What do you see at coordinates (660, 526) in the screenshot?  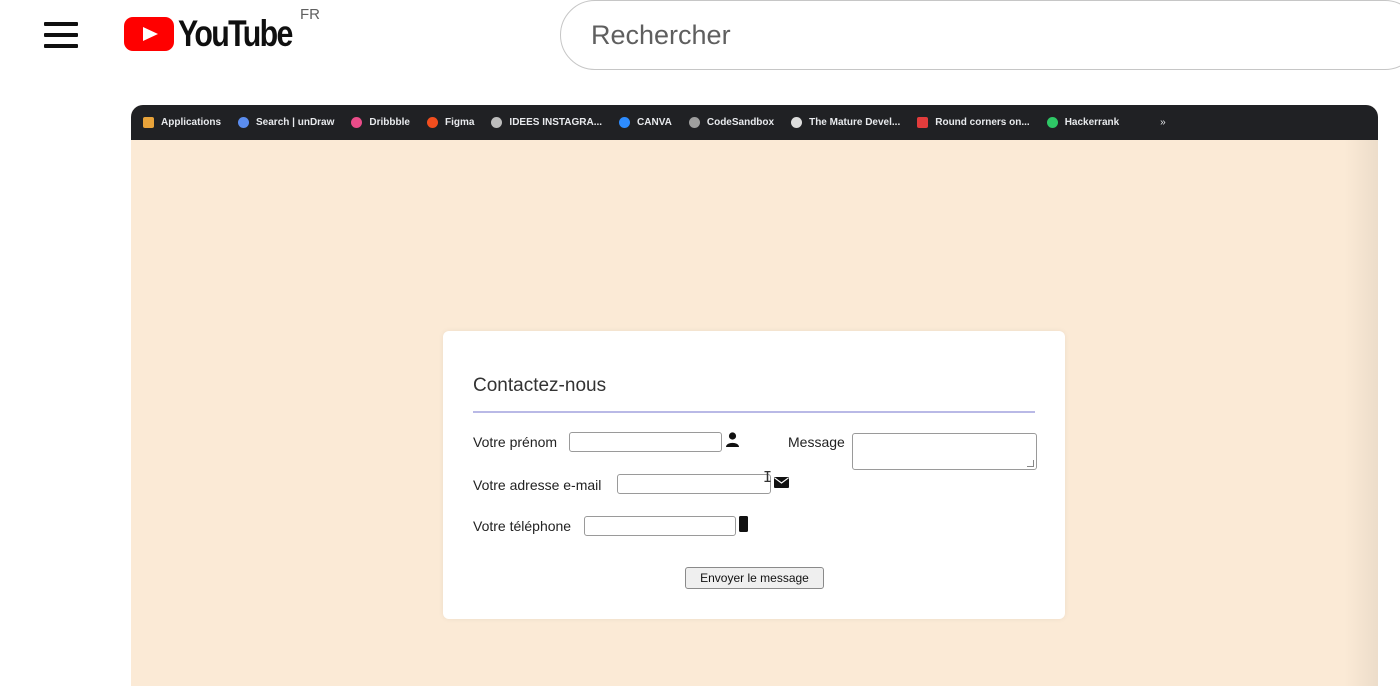 I see `phone-input` at bounding box center [660, 526].